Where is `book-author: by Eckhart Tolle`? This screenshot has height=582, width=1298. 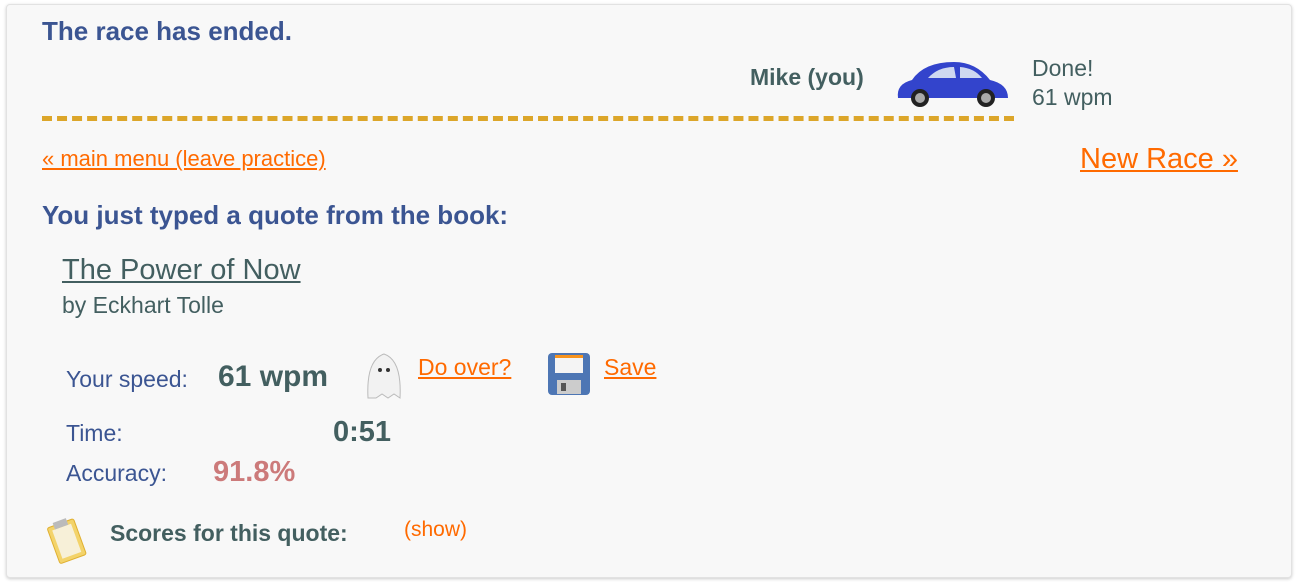
book-author: by Eckhart Tolle is located at coordinates (143, 305).